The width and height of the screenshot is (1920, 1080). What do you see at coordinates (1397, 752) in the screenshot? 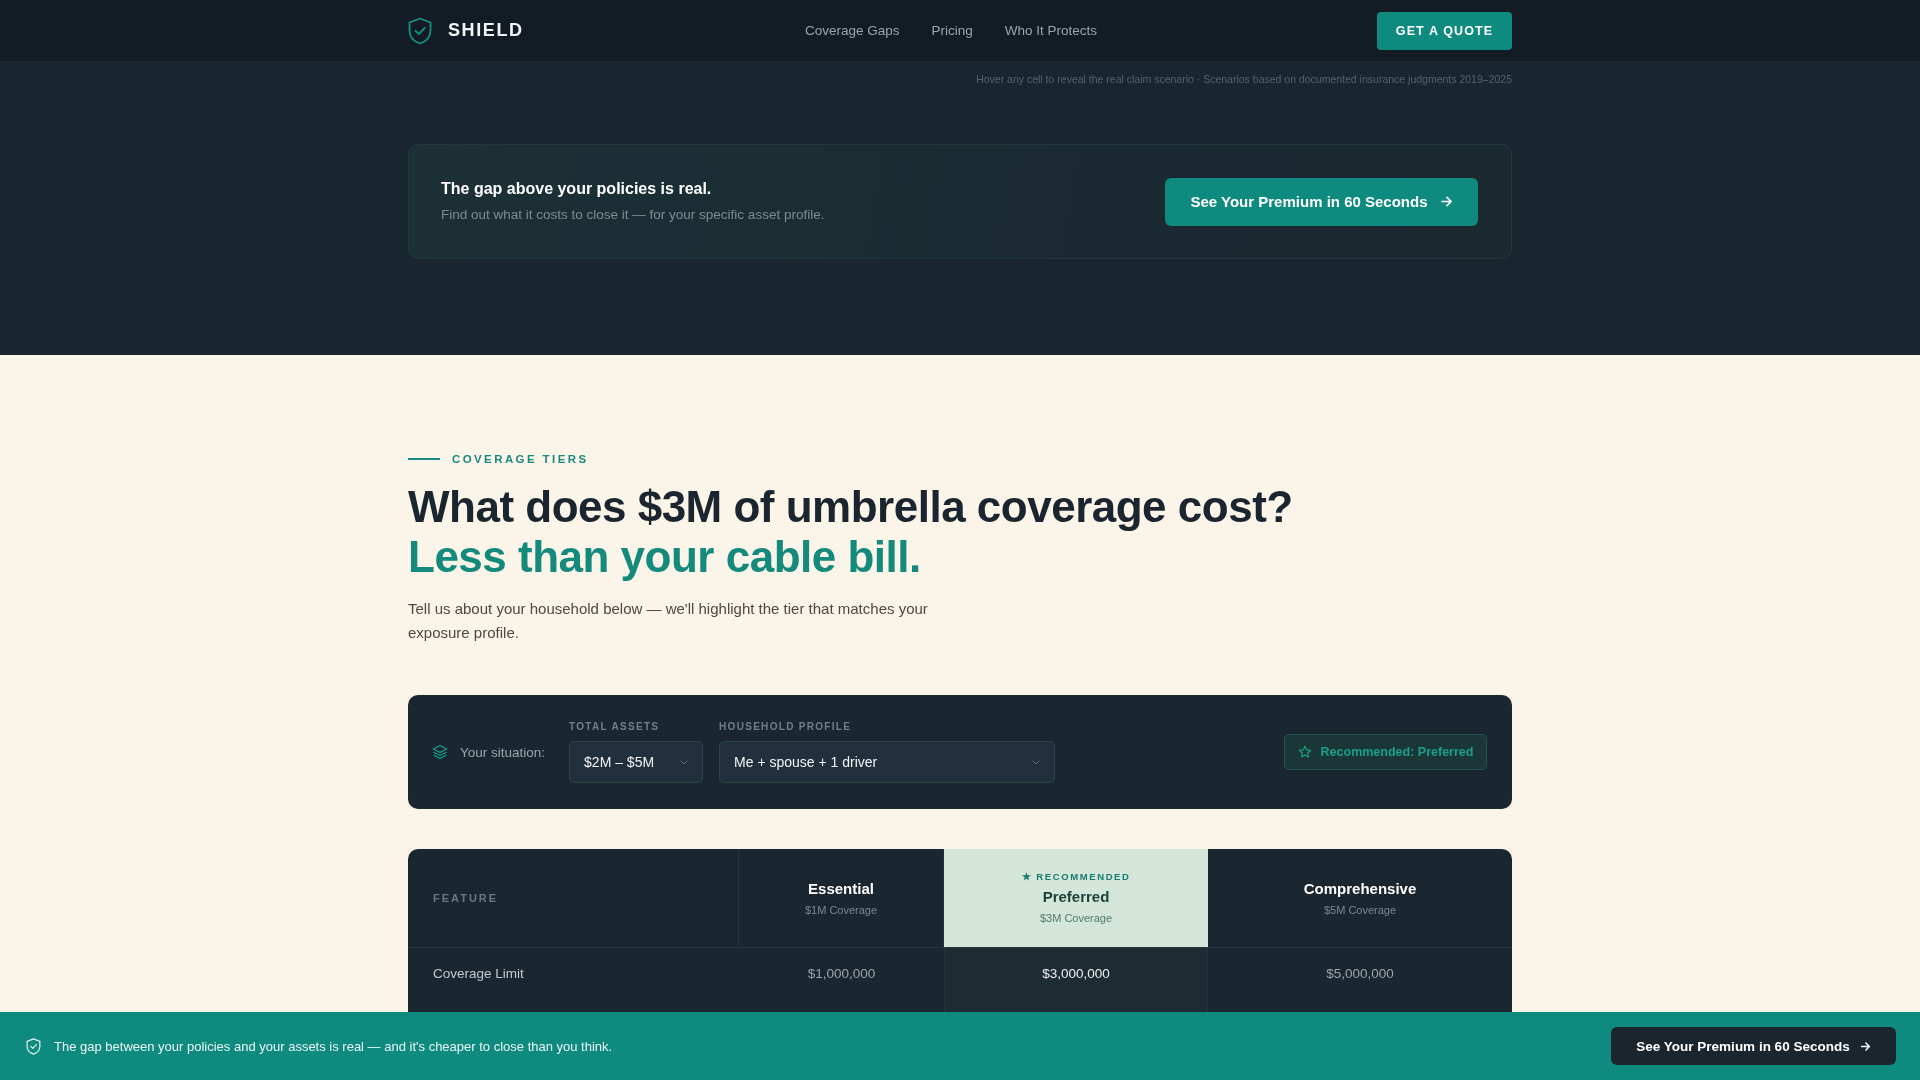
I see `recommendation-text: Recommended: Preferred` at bounding box center [1397, 752].